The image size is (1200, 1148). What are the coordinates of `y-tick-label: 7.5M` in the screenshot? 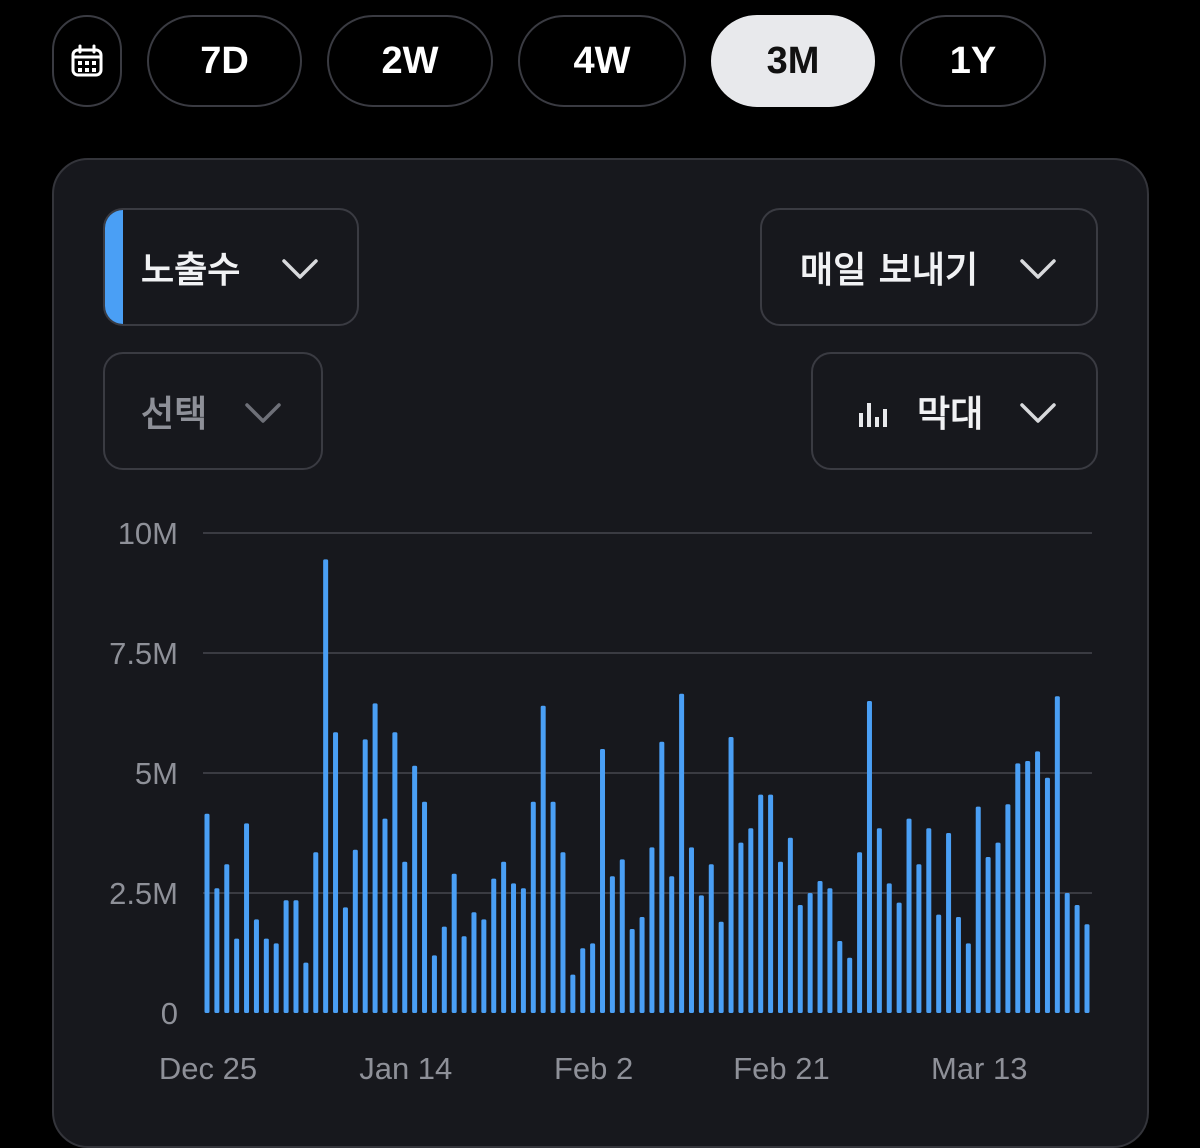 It's located at (143, 653).